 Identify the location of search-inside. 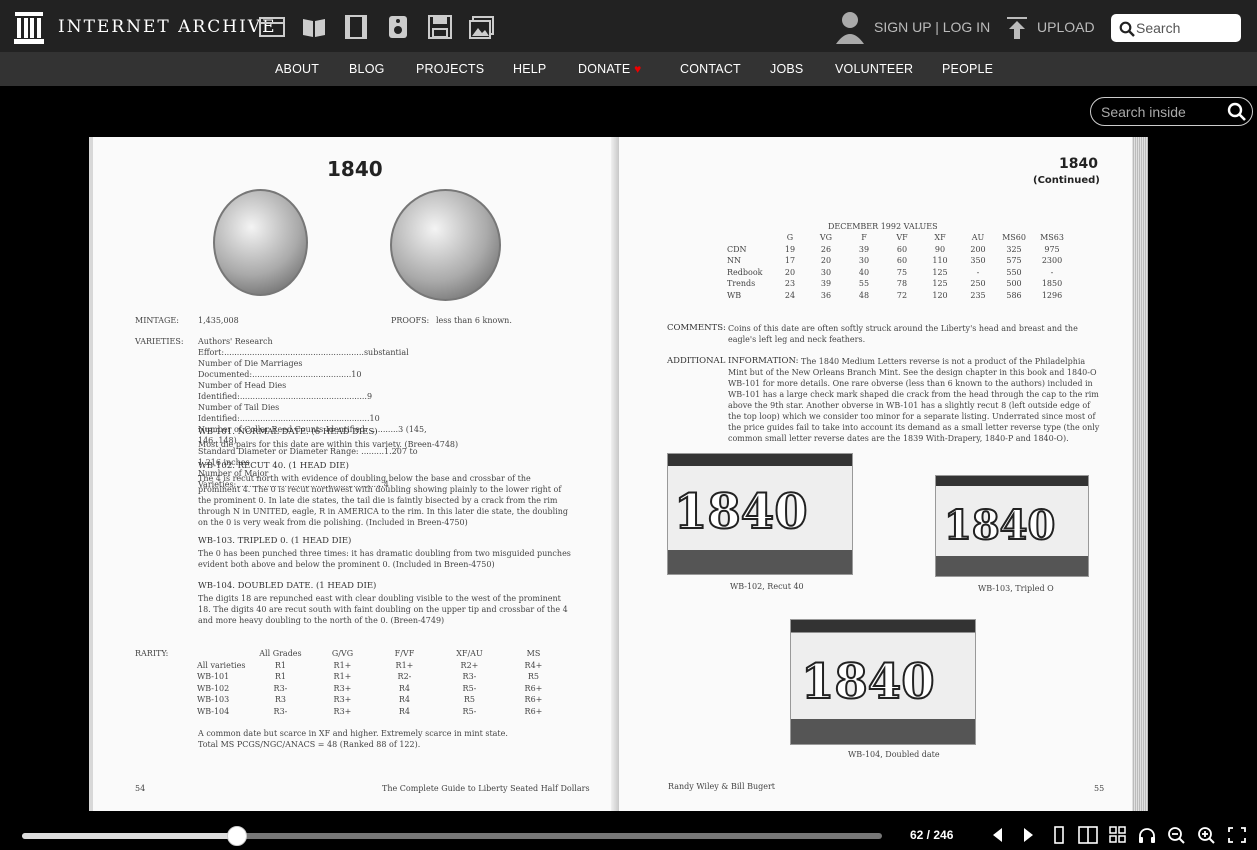
(1171, 111).